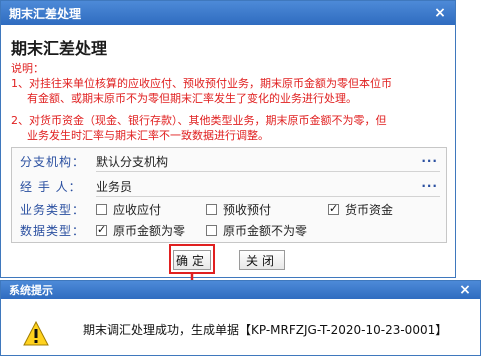 The width and height of the screenshot is (481, 356). I want to click on checkbox-label: 货币资金, so click(369, 209).